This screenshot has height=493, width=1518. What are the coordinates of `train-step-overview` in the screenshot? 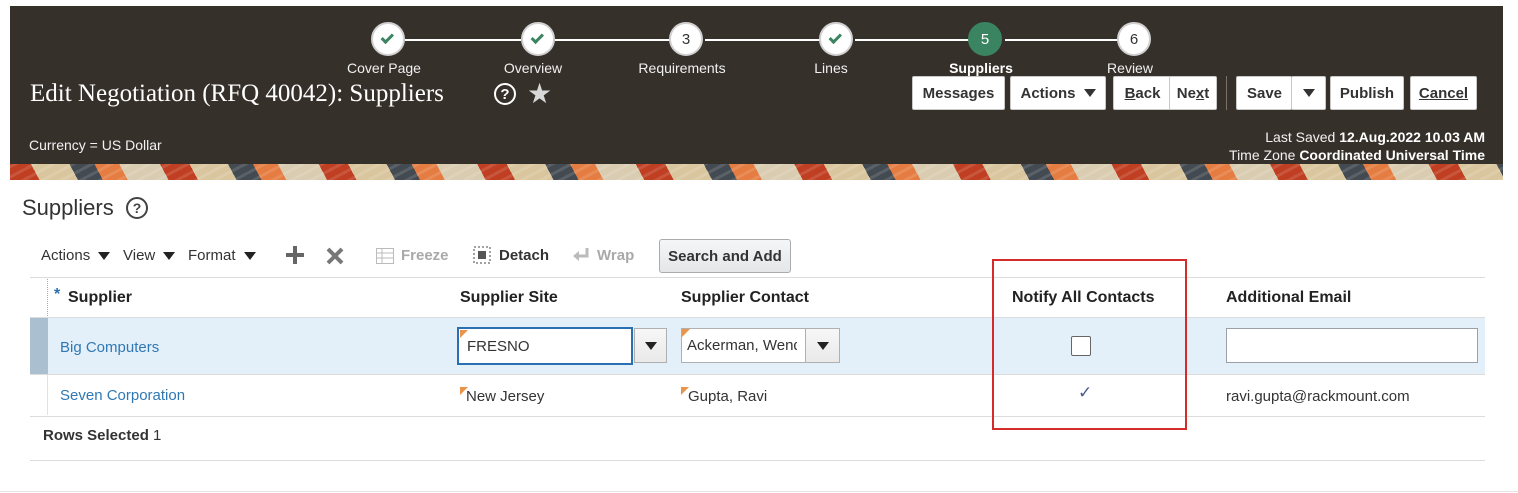 It's located at (538, 39).